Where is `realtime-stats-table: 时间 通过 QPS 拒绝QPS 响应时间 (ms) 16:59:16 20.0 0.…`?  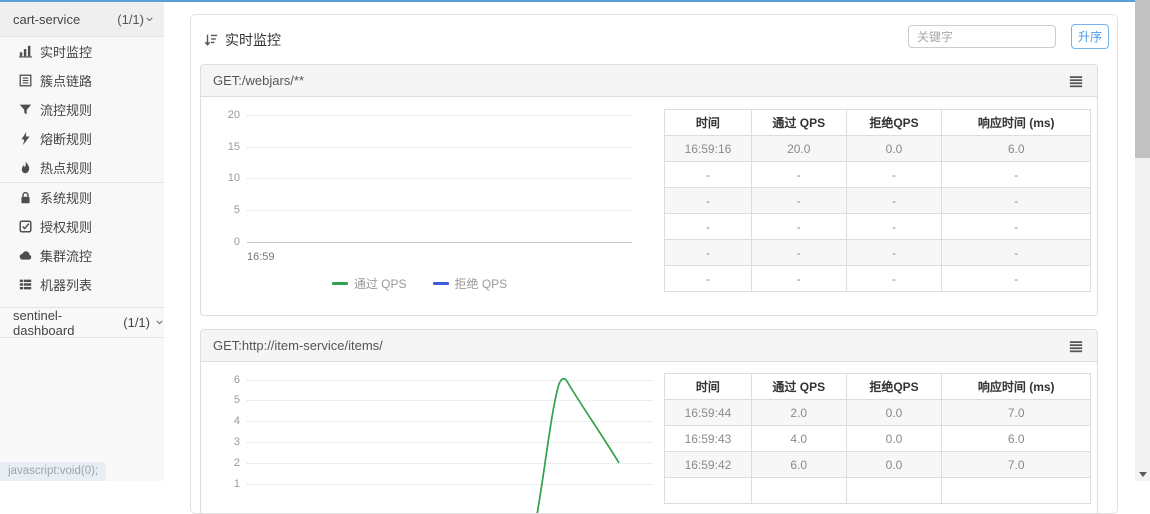
realtime-stats-table: 时间 通过 QPS 拒绝QPS 响应时间 (ms) 16:59:16 20.0 0.… is located at coordinates (877, 200).